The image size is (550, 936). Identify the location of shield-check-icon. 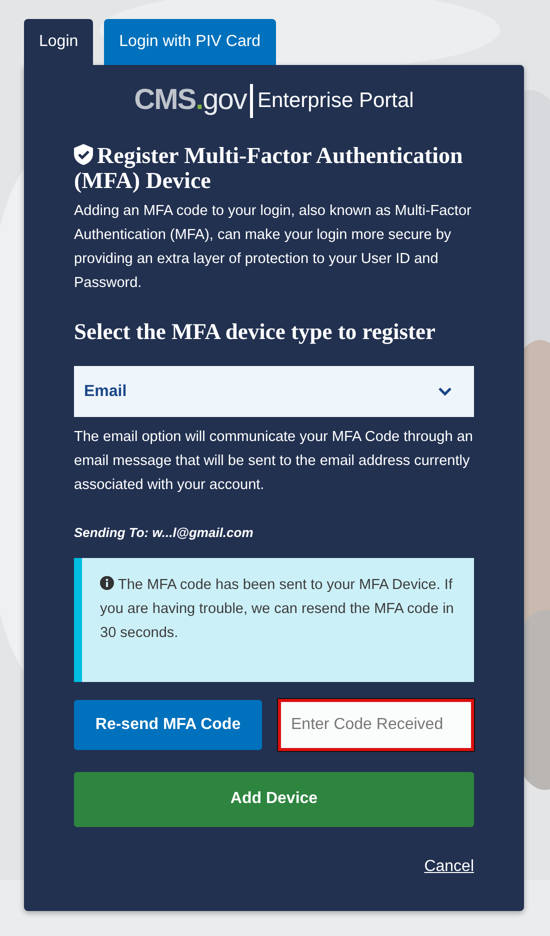
(83, 154).